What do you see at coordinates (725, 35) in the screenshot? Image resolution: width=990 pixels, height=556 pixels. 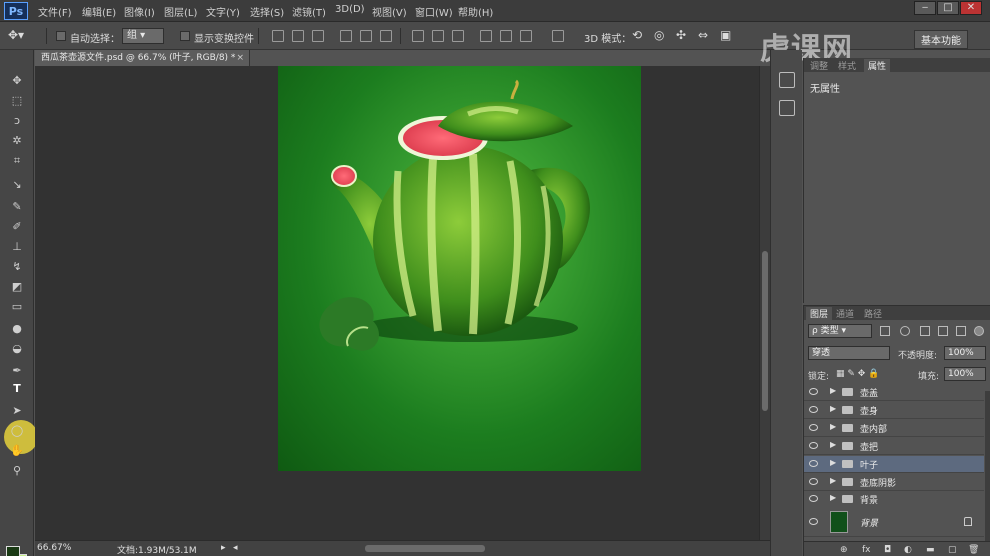 I see `3d-scale-icon: ▣` at bounding box center [725, 35].